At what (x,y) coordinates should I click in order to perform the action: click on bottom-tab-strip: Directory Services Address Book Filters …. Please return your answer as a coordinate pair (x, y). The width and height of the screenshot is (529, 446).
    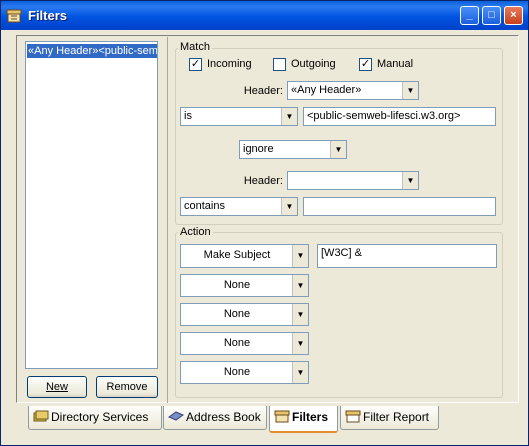
    Looking at the image, I should click on (267, 421).